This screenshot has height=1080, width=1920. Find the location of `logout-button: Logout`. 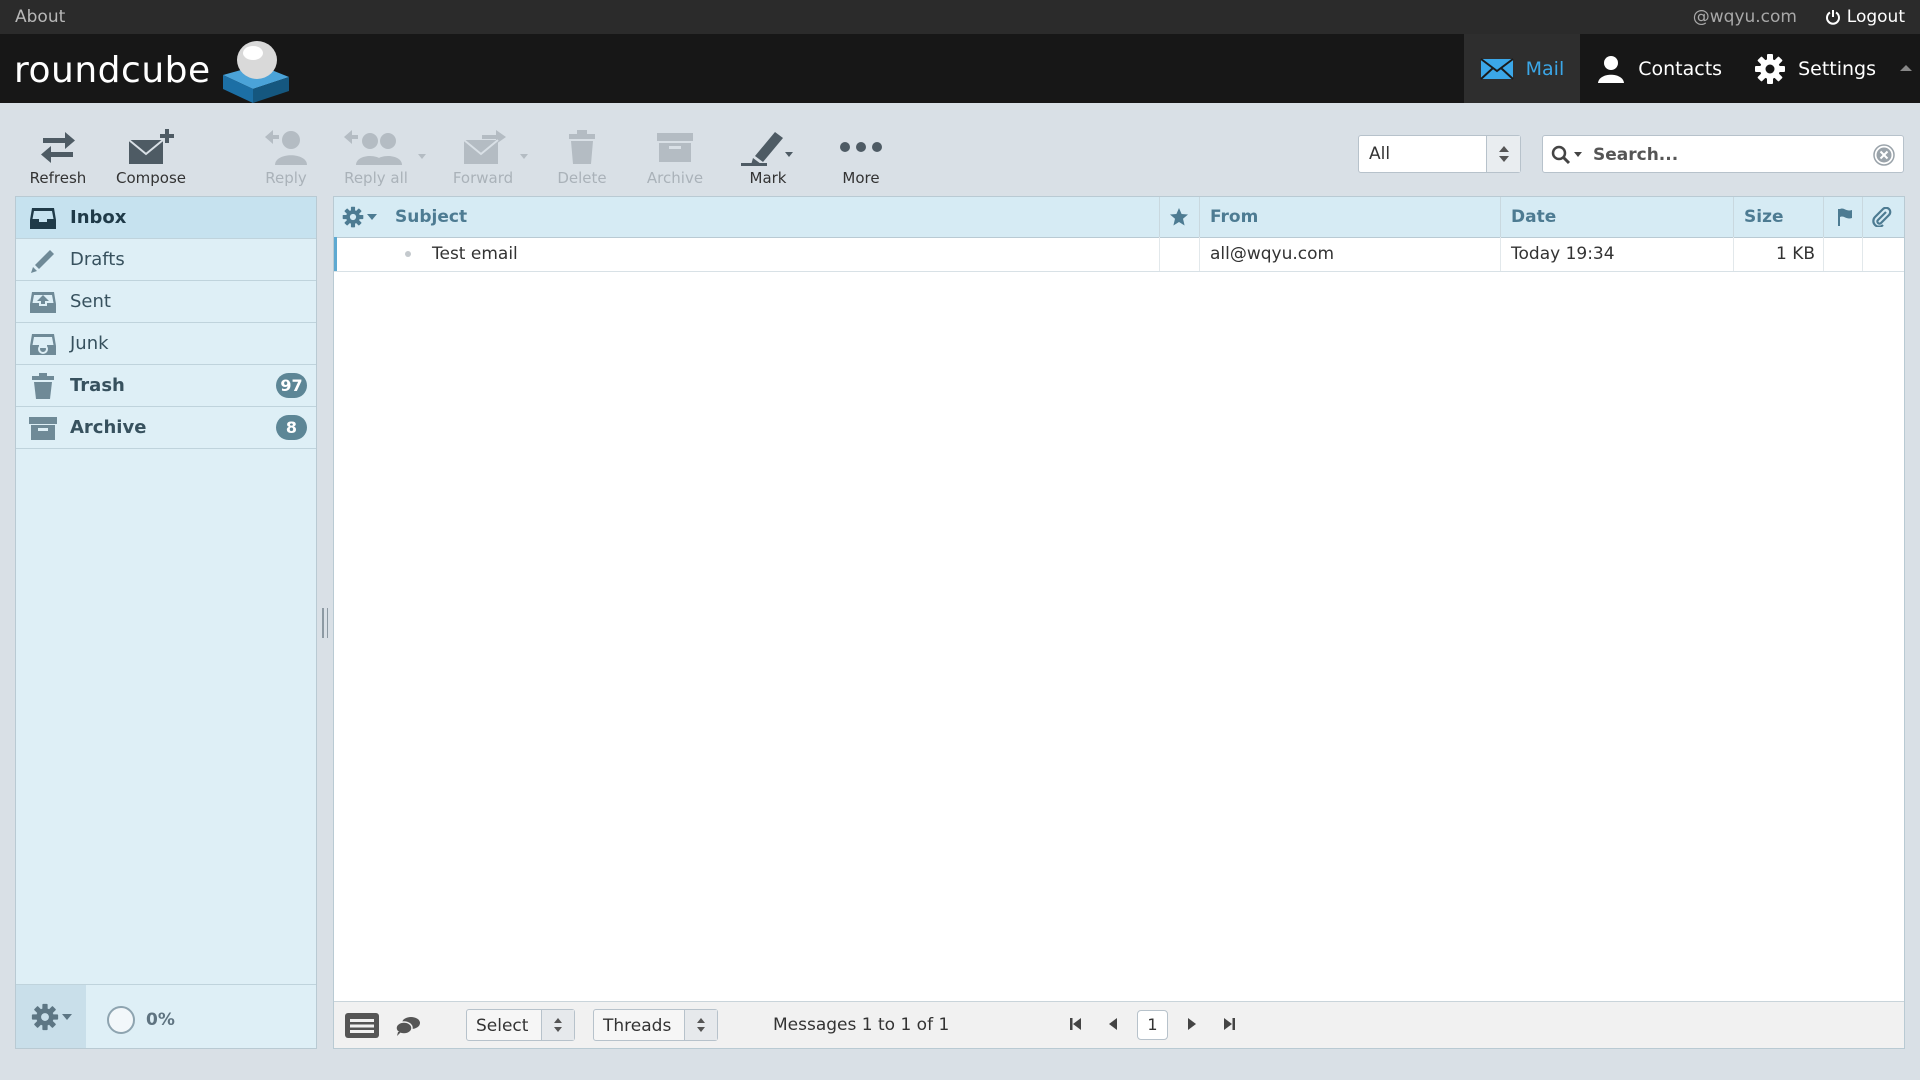

logout-button: Logout is located at coordinates (1865, 17).